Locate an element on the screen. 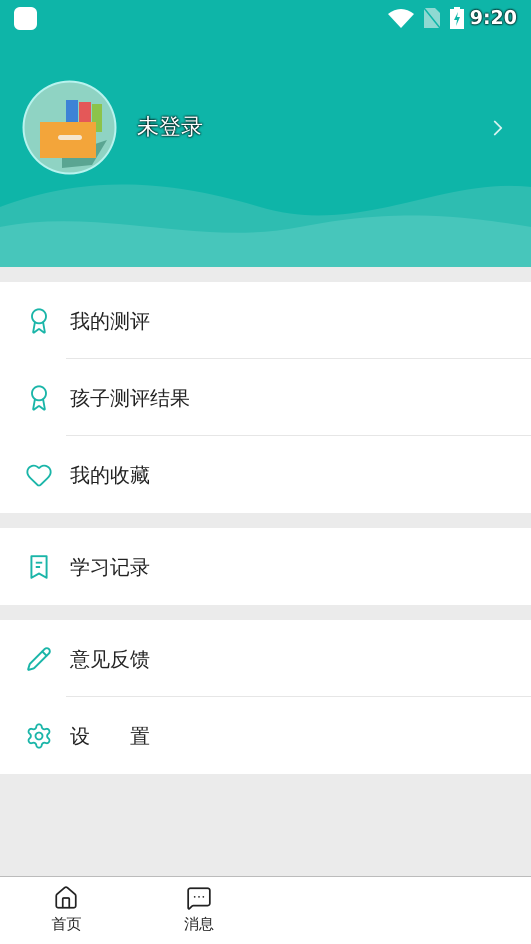 The height and width of the screenshot is (944, 531). login-status: 未登录 is located at coordinates (170, 128).